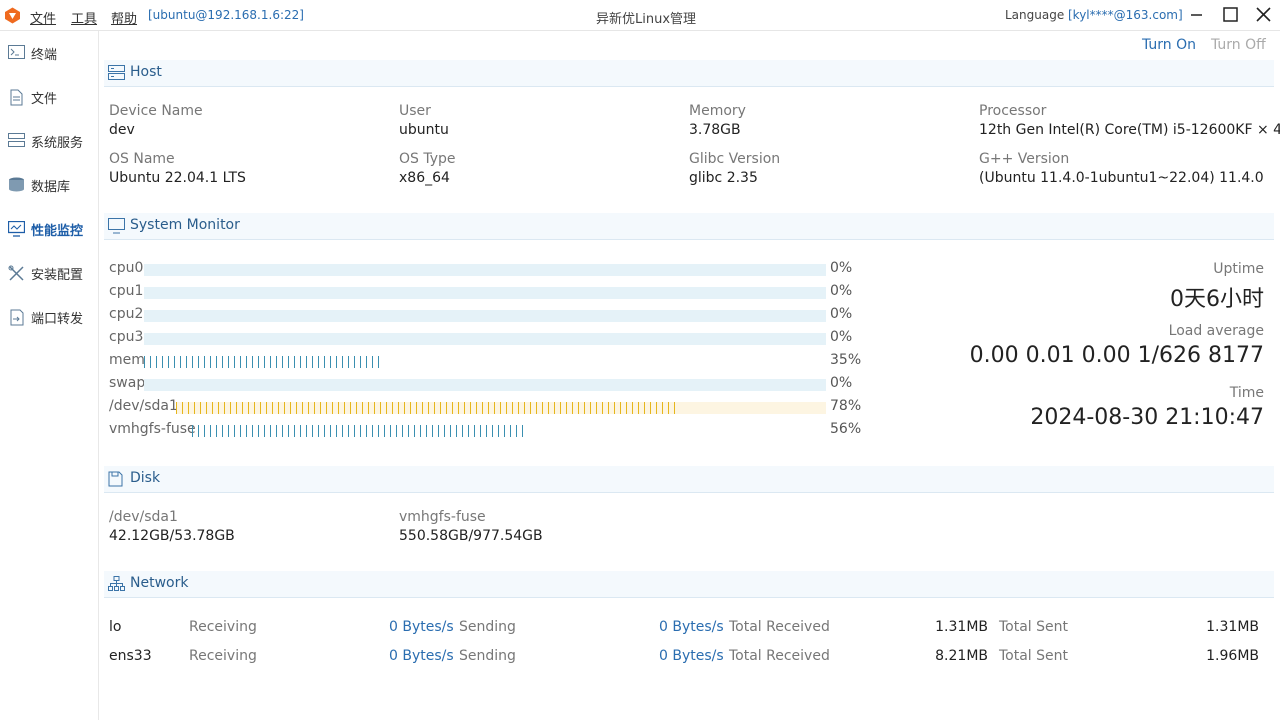 The image size is (1280, 720). I want to click on sidebar-item-monitor: 性能监控, so click(49, 229).